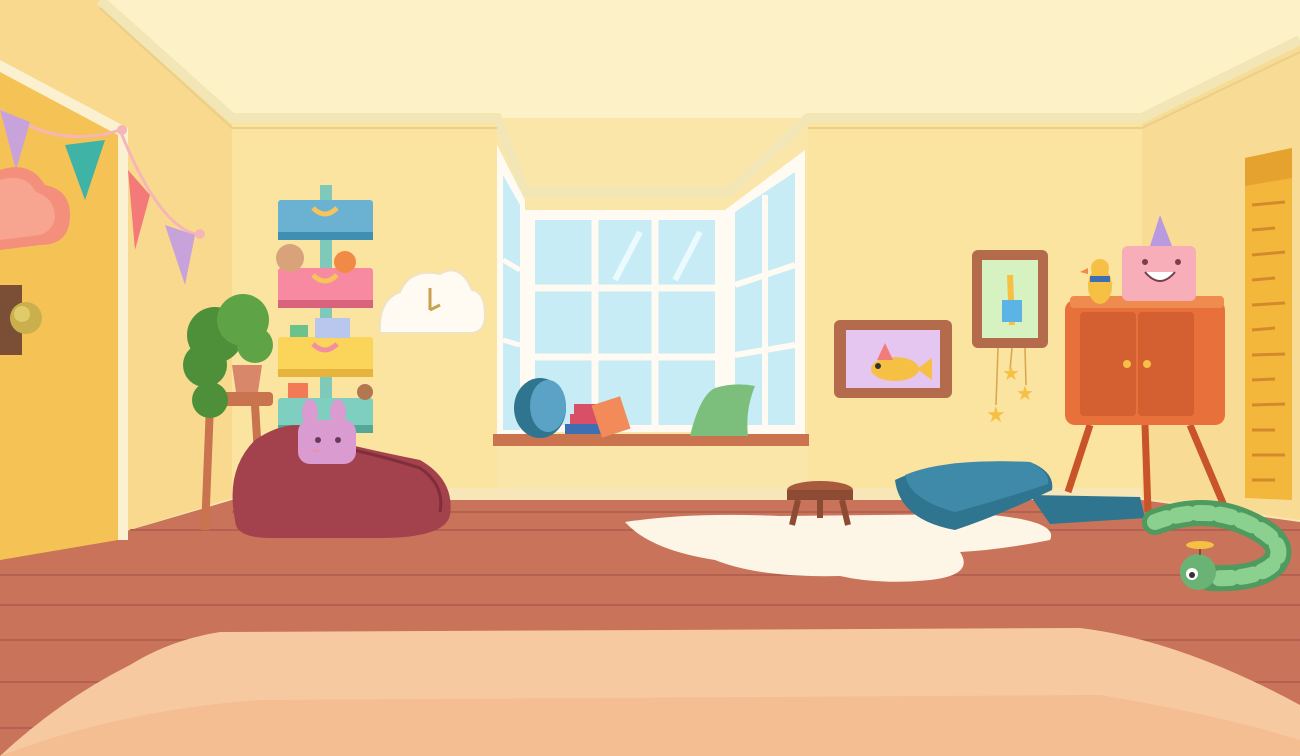 Image resolution: width=1300 pixels, height=756 pixels. What do you see at coordinates (332, 328) in the screenshot?
I see `photo-frame` at bounding box center [332, 328].